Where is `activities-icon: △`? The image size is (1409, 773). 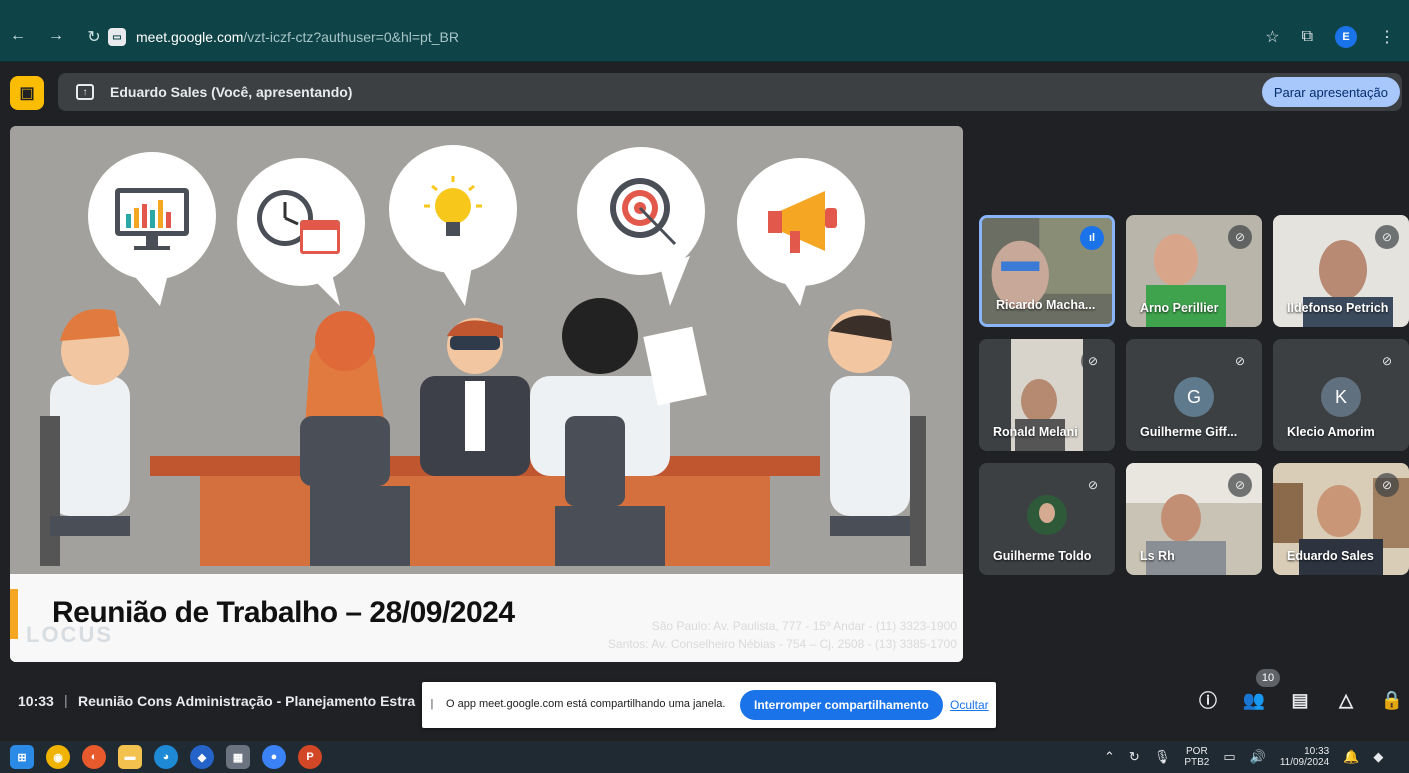
activities-icon: △ is located at coordinates (1346, 700).